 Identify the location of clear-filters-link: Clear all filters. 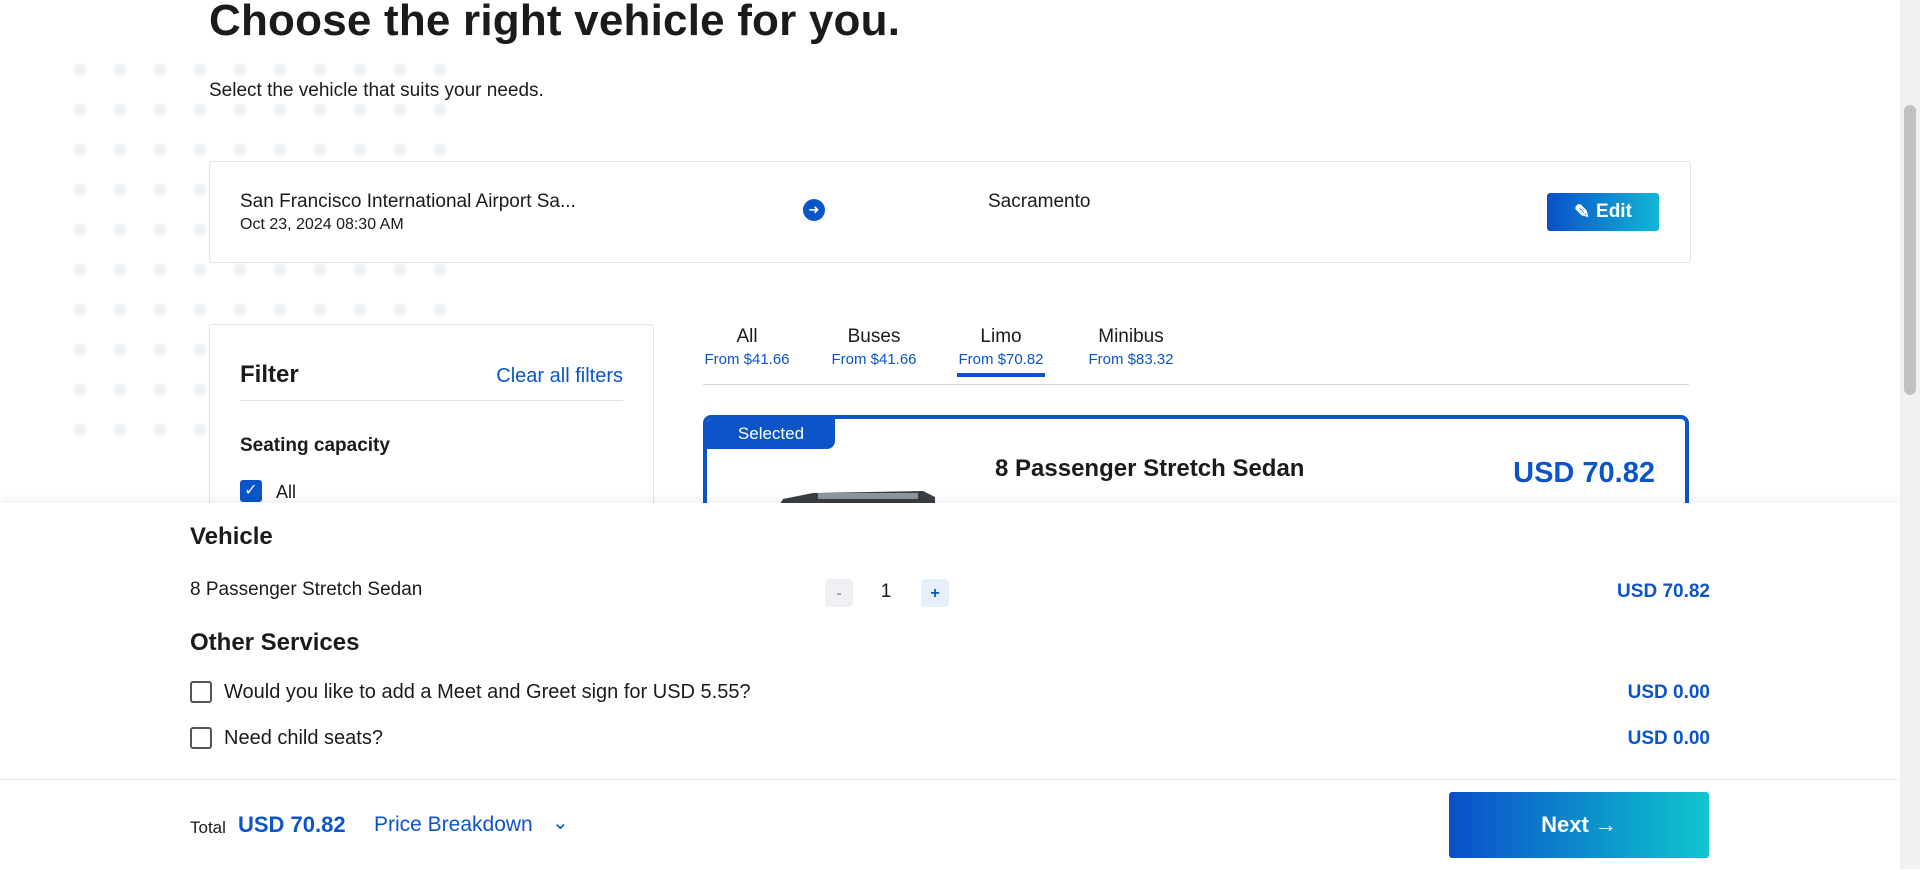
(559, 376).